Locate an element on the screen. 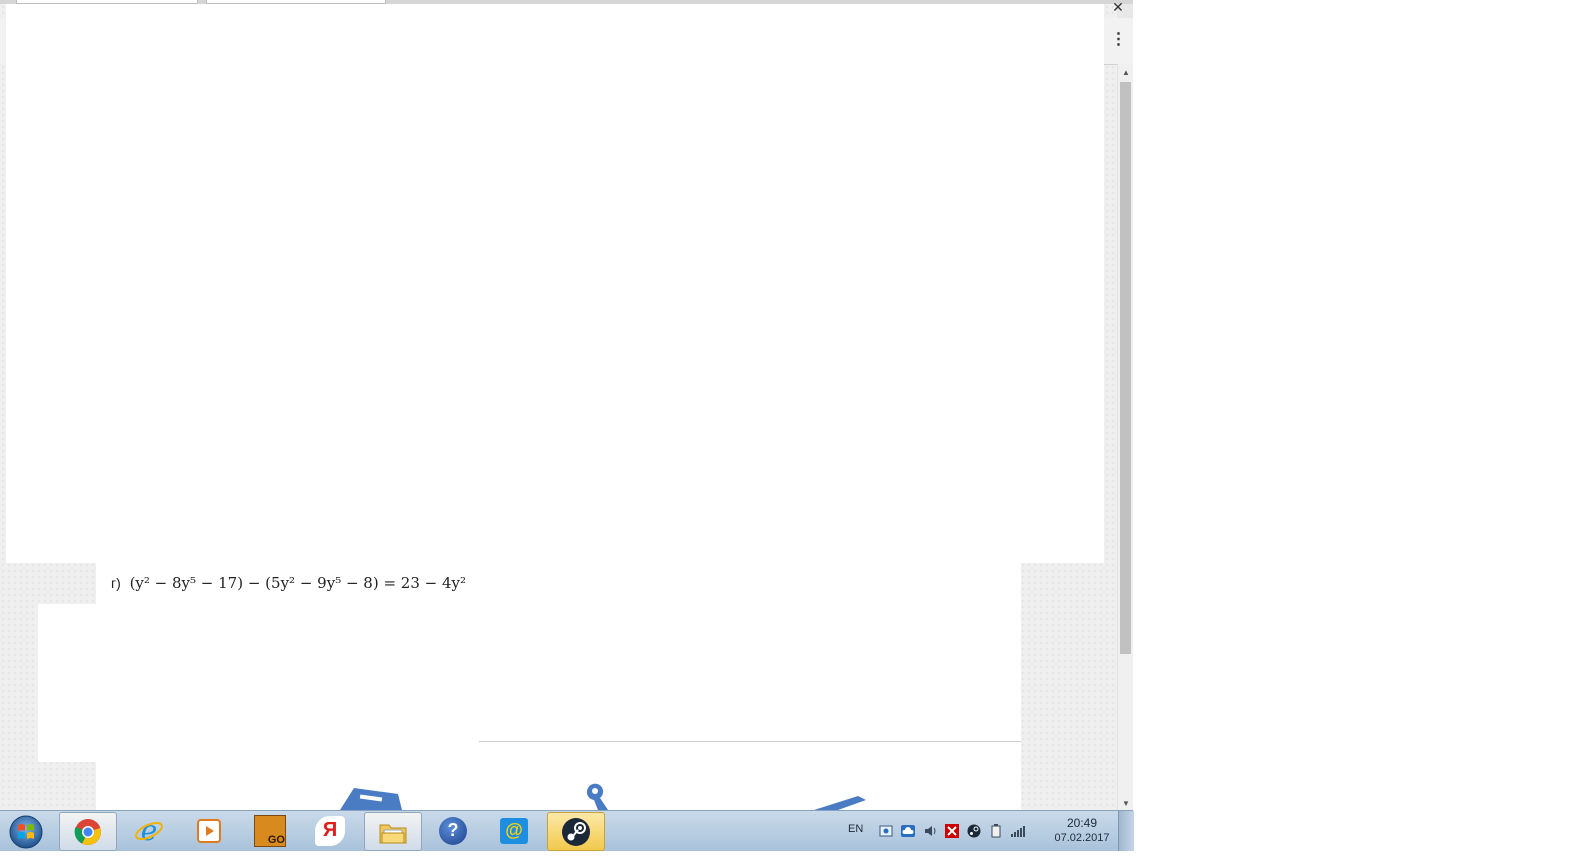 The height and width of the screenshot is (864, 1594). taskbar-file-explorer is located at coordinates (393, 831).